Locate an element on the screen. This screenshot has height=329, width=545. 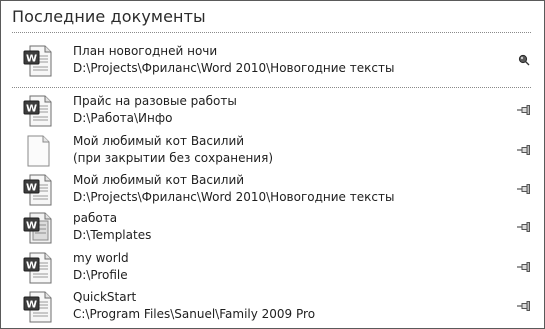
document-path: D:\Templates is located at coordinates (112, 235).